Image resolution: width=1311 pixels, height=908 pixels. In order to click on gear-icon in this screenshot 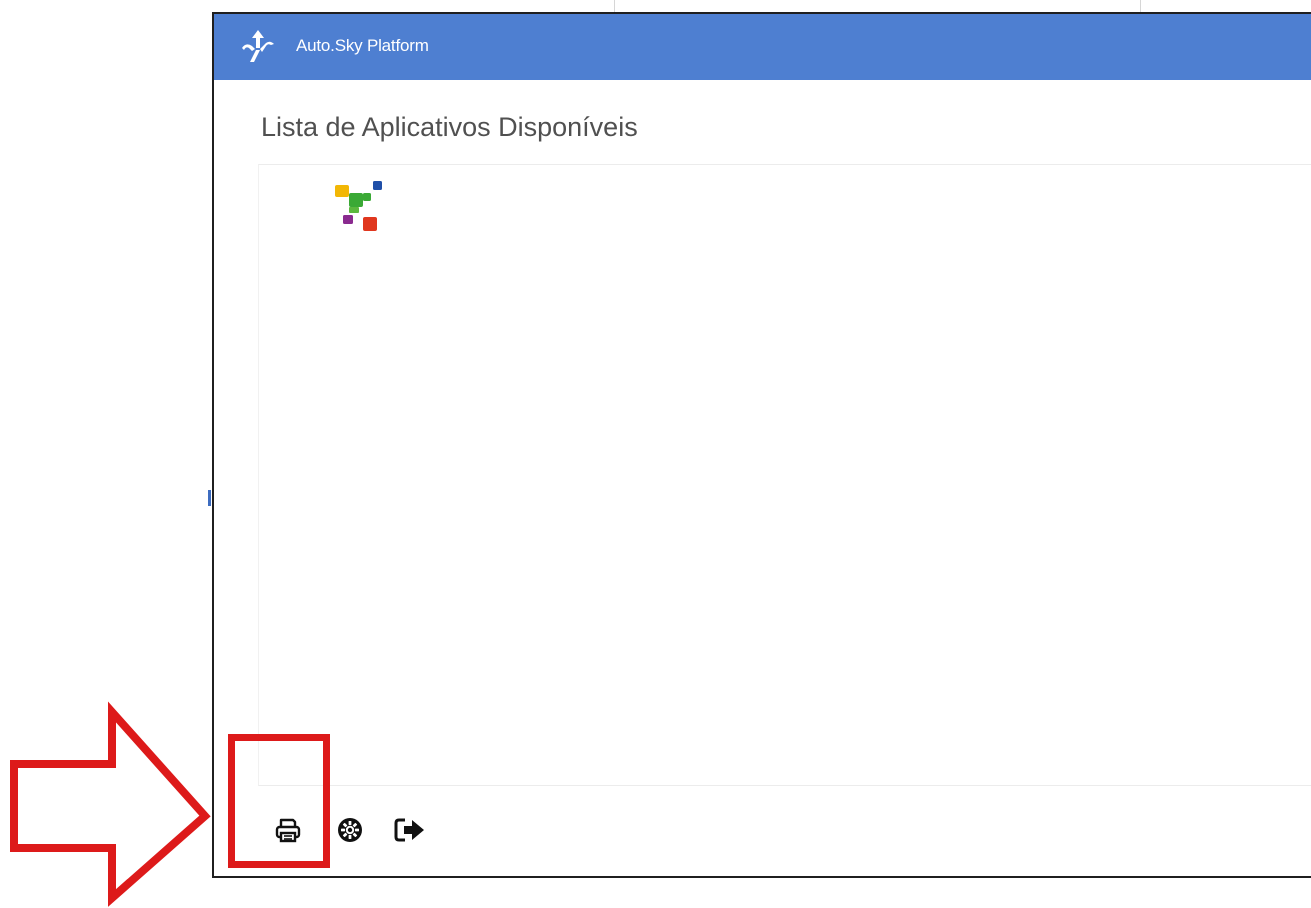, I will do `click(350, 830)`.